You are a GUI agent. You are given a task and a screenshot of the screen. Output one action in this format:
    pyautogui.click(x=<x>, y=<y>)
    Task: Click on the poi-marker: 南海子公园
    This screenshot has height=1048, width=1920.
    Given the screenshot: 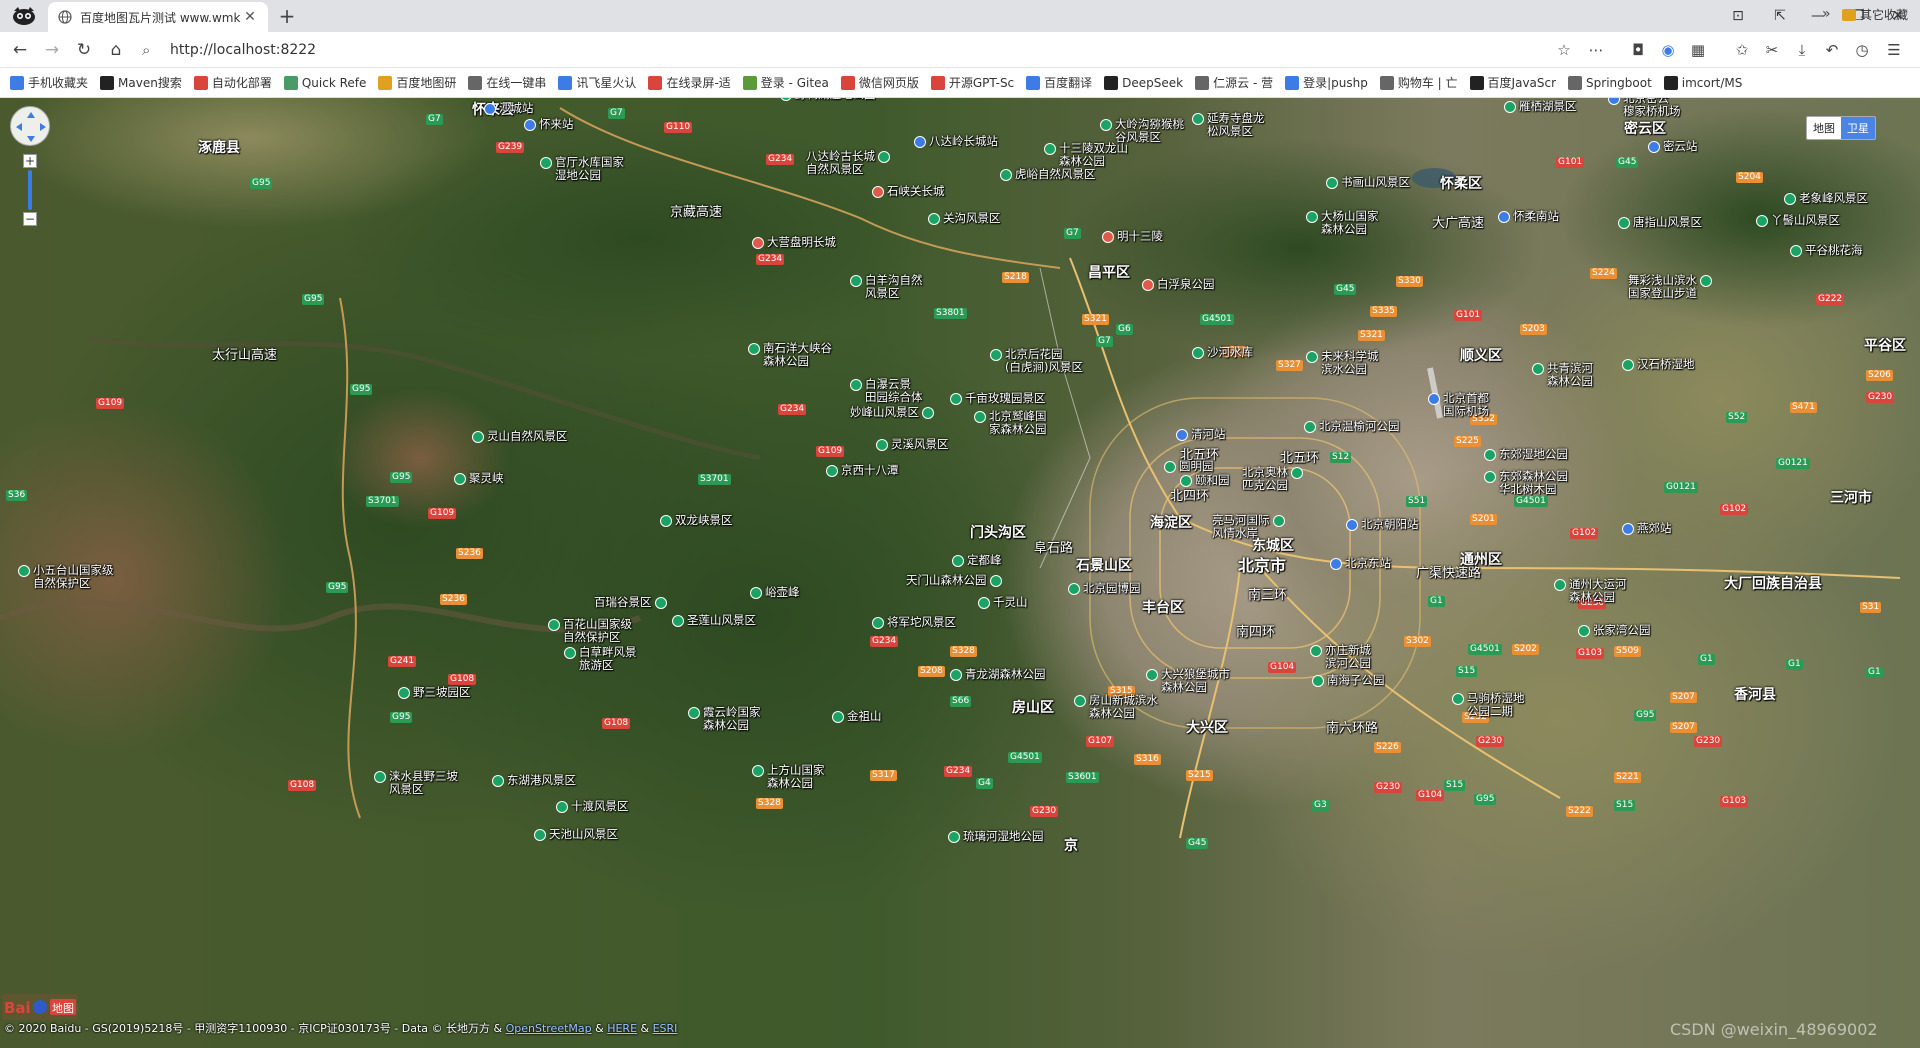 What is the action you would take?
    pyautogui.click(x=1348, y=680)
    